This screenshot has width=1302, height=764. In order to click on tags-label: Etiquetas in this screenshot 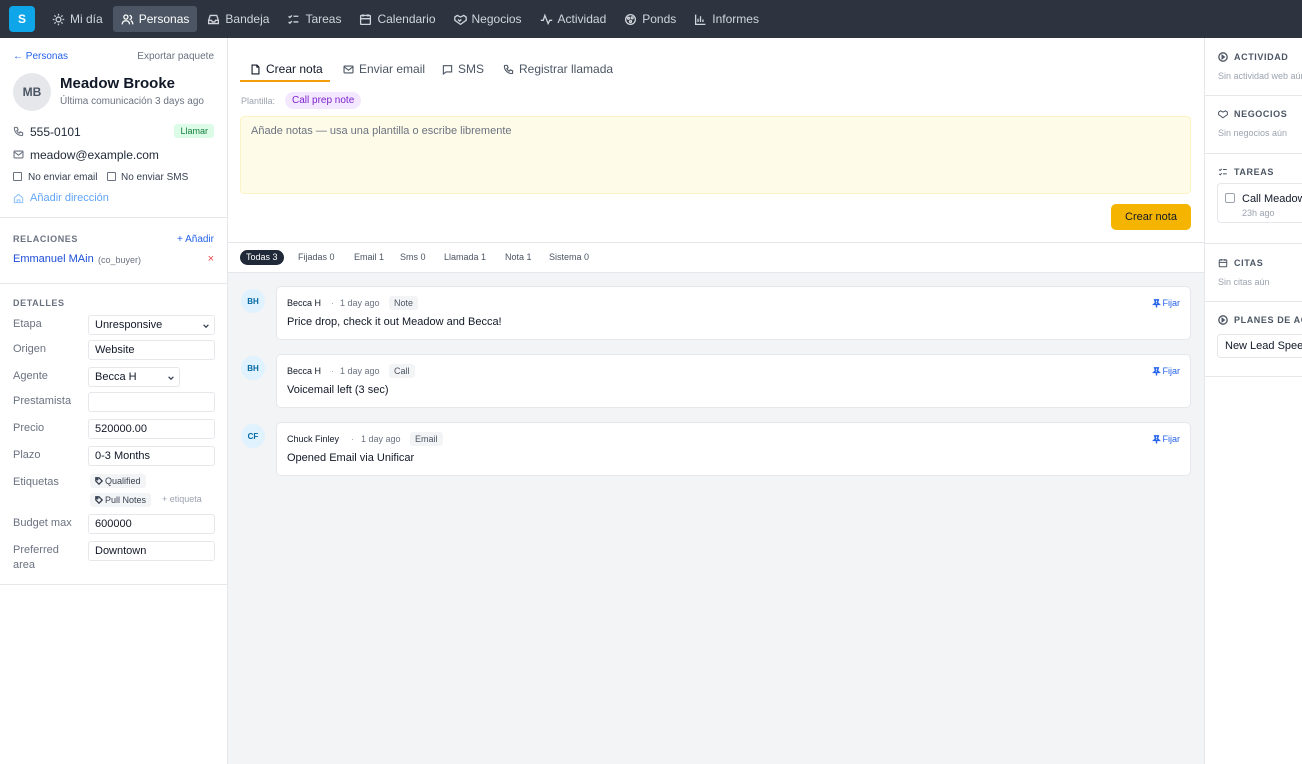, I will do `click(36, 482)`.